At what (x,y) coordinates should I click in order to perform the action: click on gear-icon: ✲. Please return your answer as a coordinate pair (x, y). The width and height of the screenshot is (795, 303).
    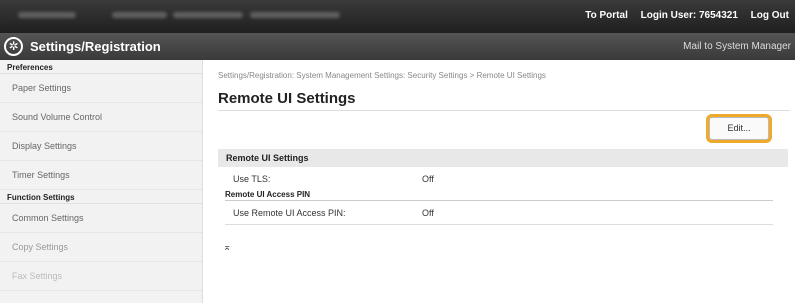
    Looking at the image, I should click on (13, 46).